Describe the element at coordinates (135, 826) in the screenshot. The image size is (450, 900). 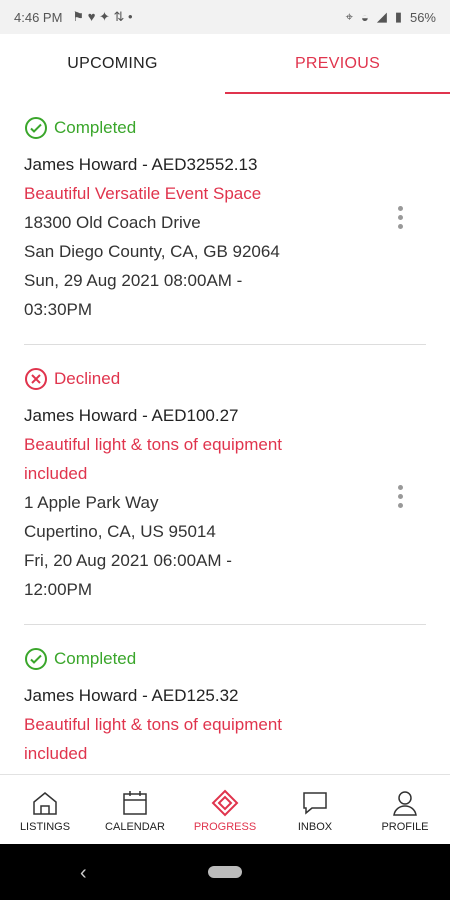
I see `nav-label: CALENDAR` at that location.